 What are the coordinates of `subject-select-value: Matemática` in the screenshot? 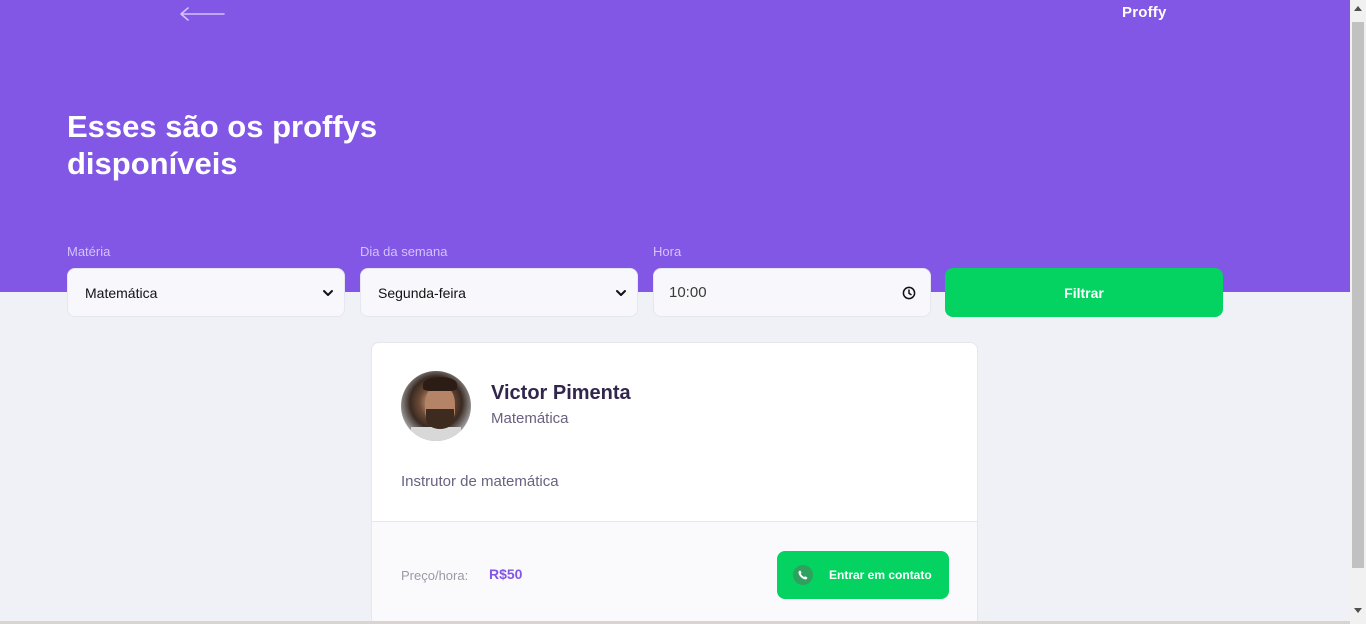 It's located at (121, 292).